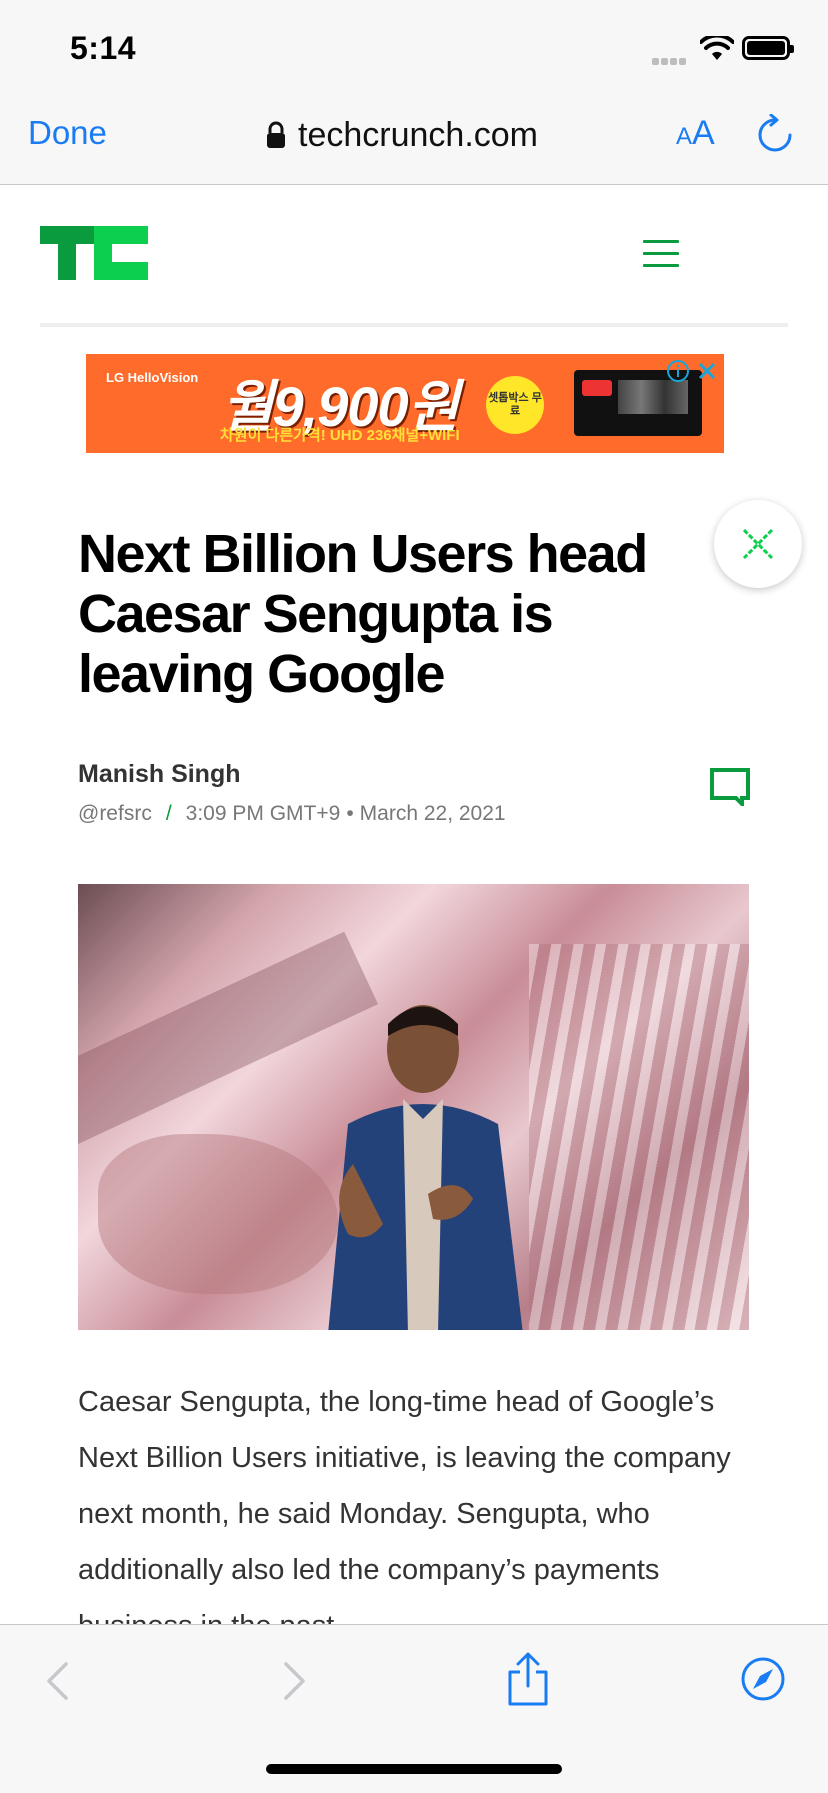  What do you see at coordinates (775, 134) in the screenshot?
I see `reload-icon` at bounding box center [775, 134].